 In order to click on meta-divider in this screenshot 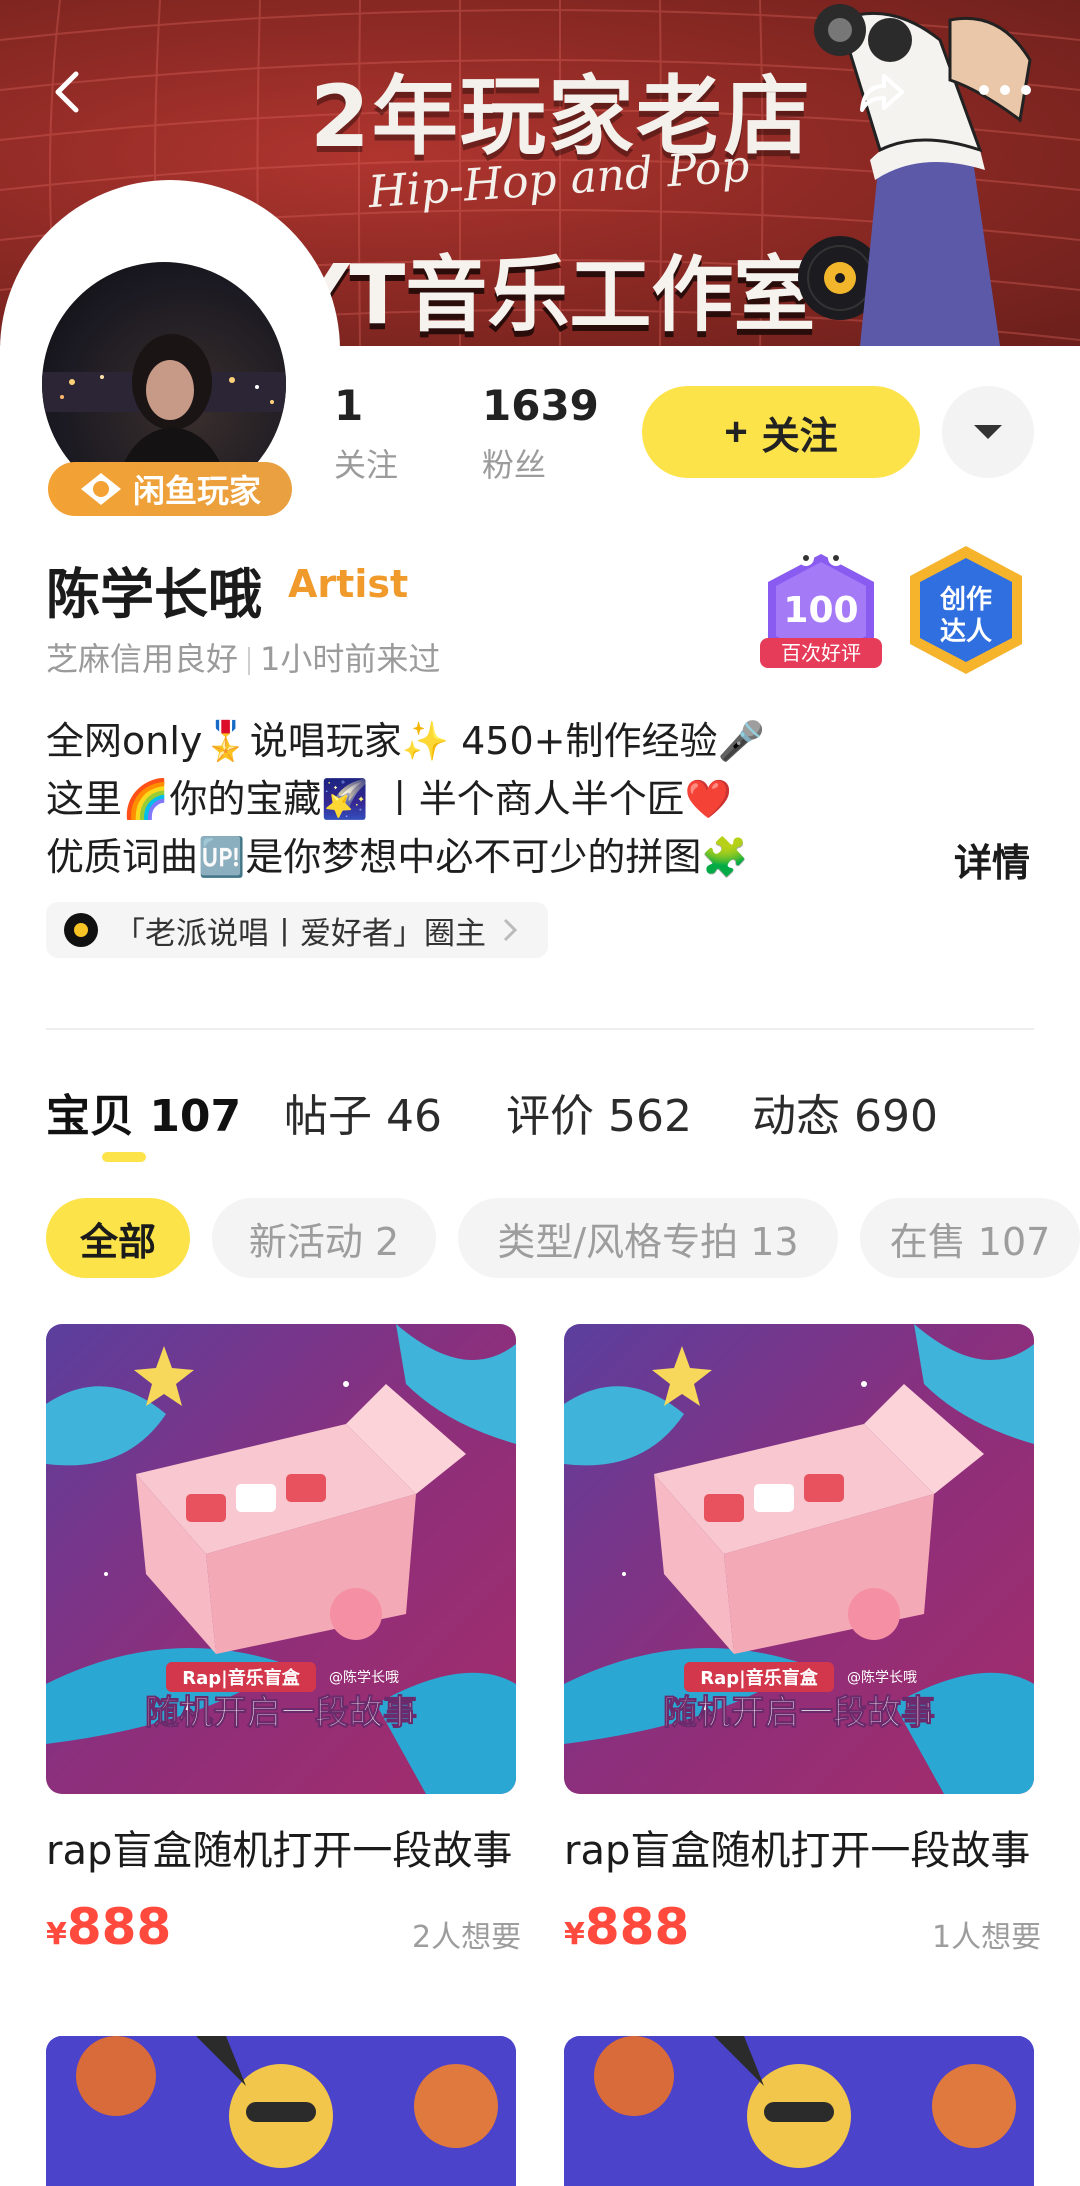, I will do `click(249, 661)`.